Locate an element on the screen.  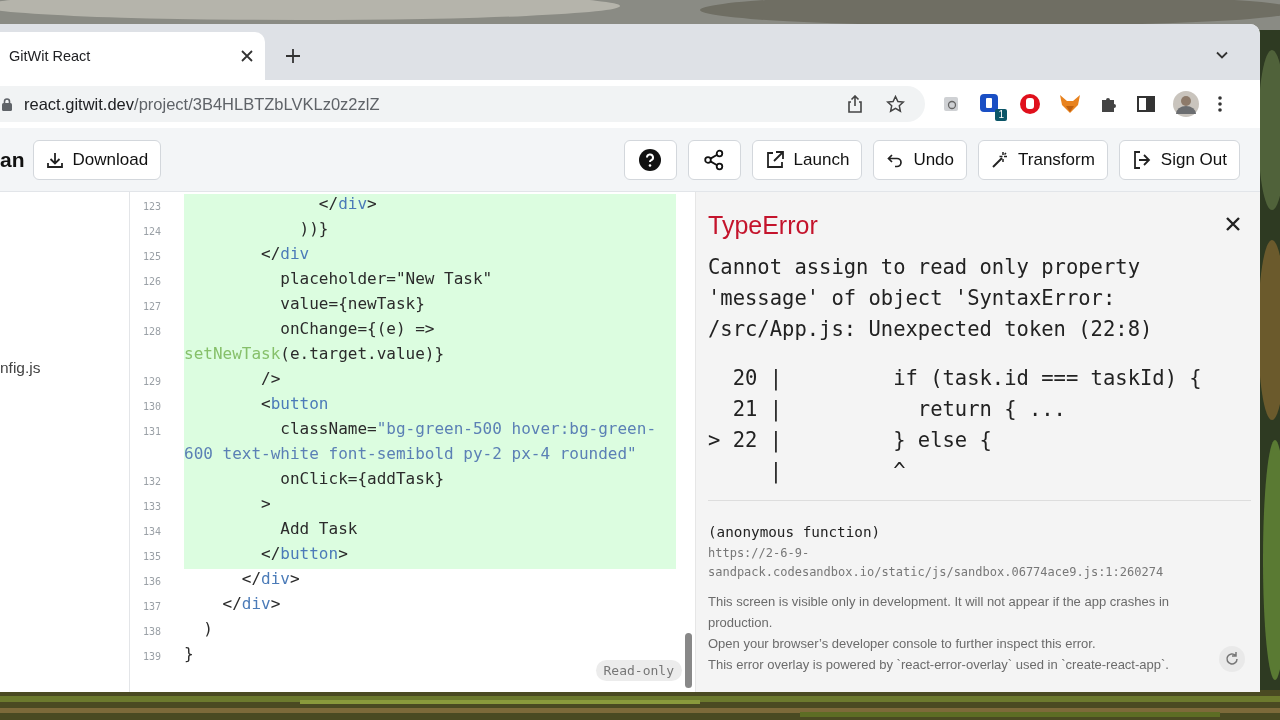
help-button is located at coordinates (650, 159).